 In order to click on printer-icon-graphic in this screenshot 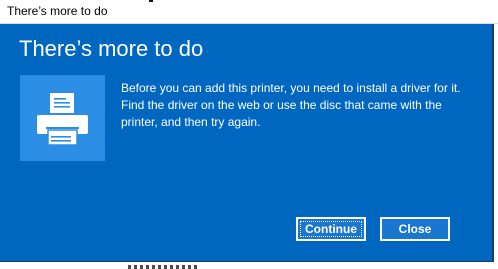, I will do `click(62, 119)`.